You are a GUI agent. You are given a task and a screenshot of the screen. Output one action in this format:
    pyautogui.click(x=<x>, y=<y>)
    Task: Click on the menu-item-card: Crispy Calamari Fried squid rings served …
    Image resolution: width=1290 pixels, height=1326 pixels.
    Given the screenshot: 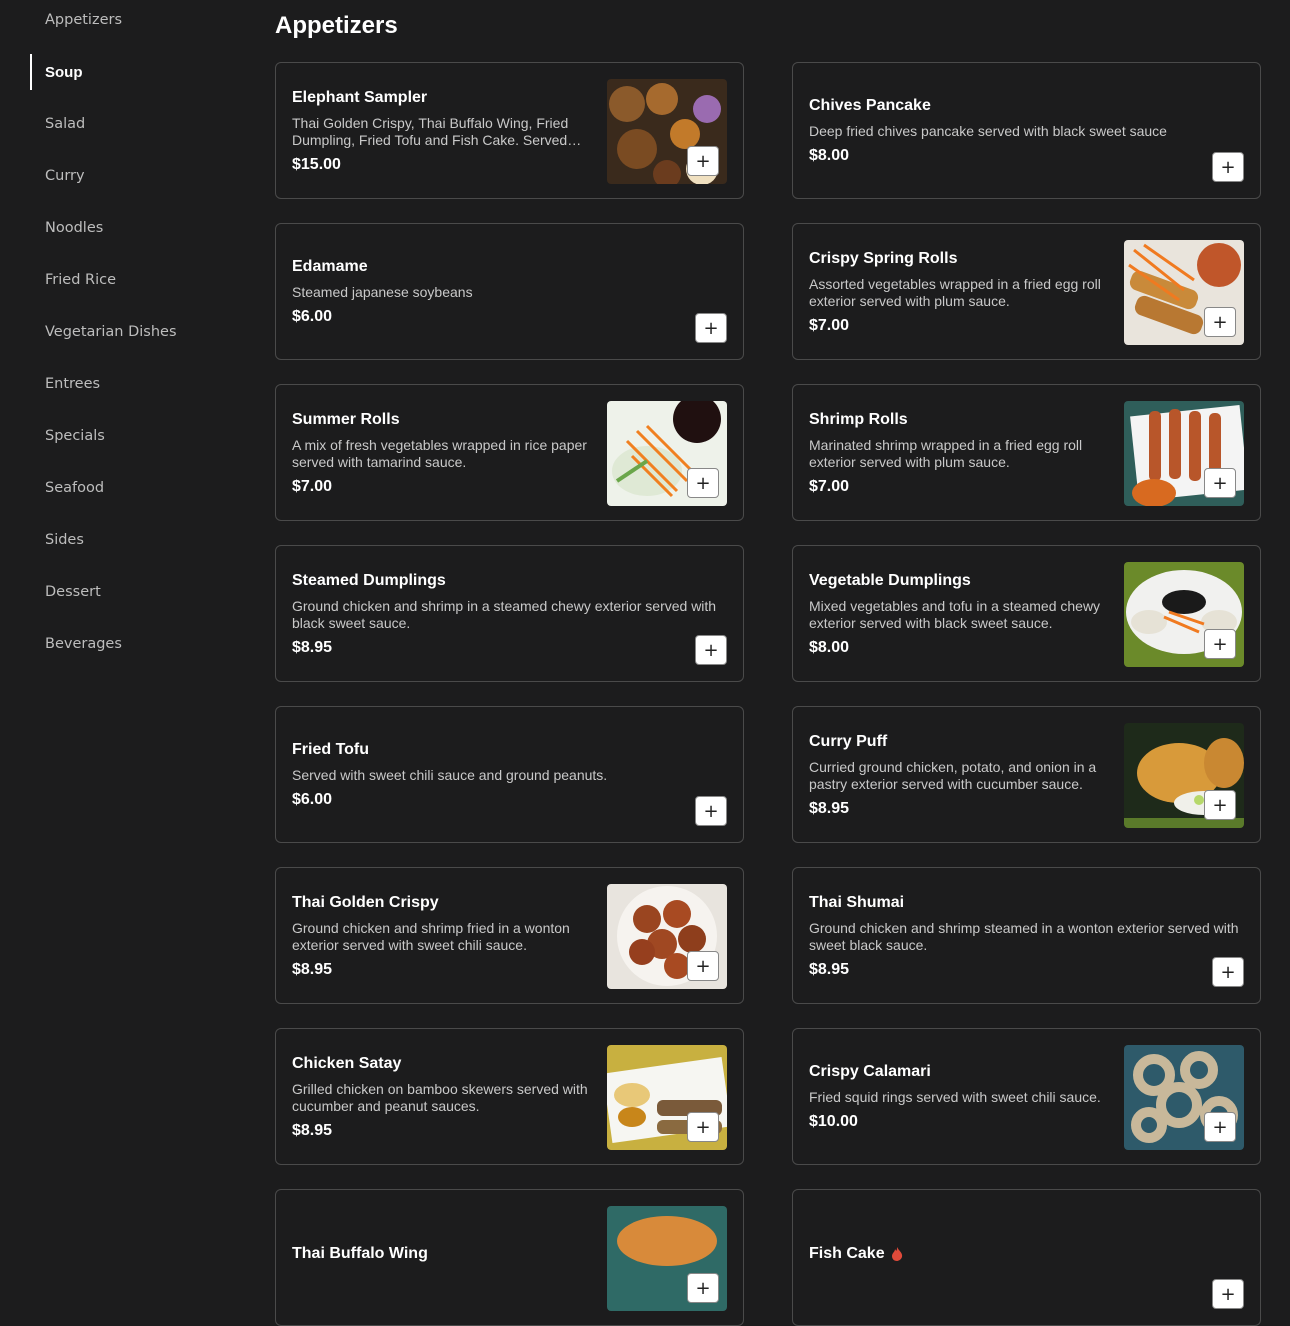 What is the action you would take?
    pyautogui.click(x=1026, y=1096)
    